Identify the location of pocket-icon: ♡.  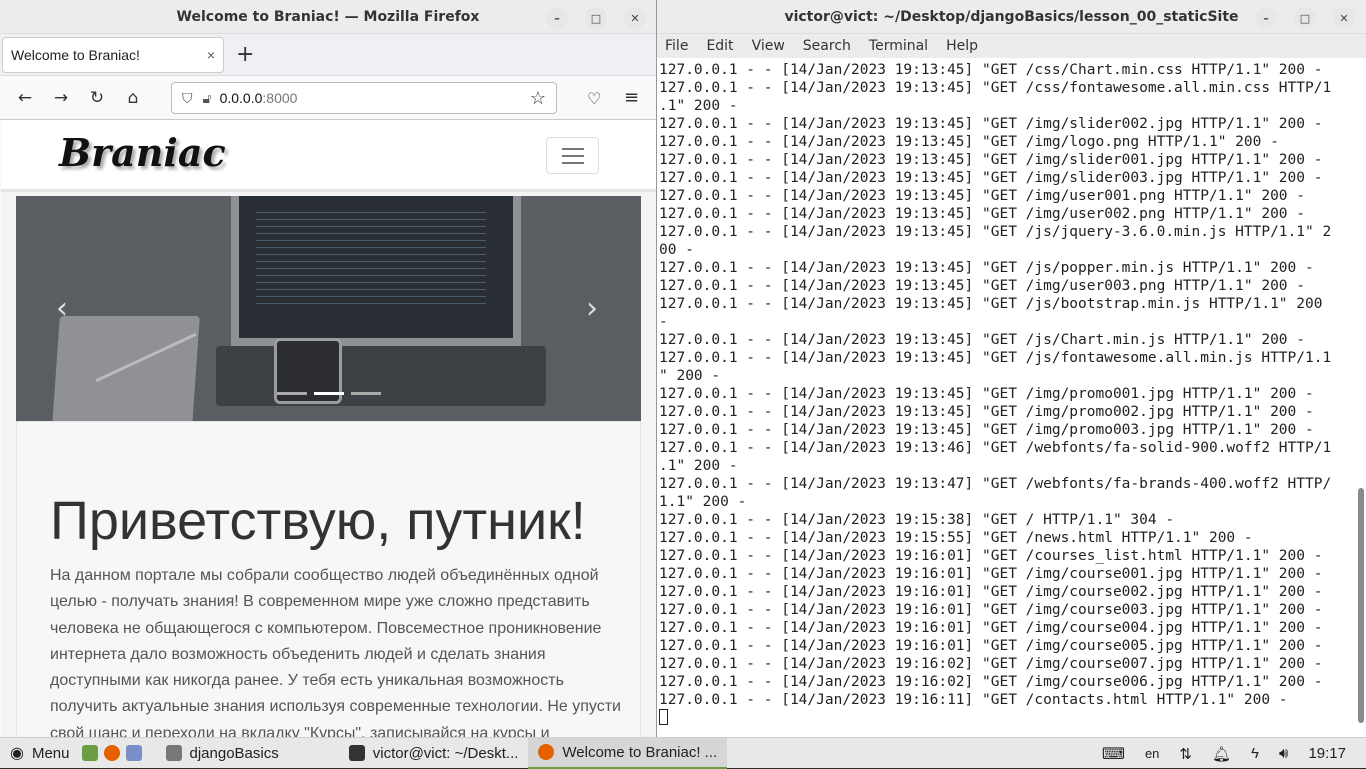
(594, 98).